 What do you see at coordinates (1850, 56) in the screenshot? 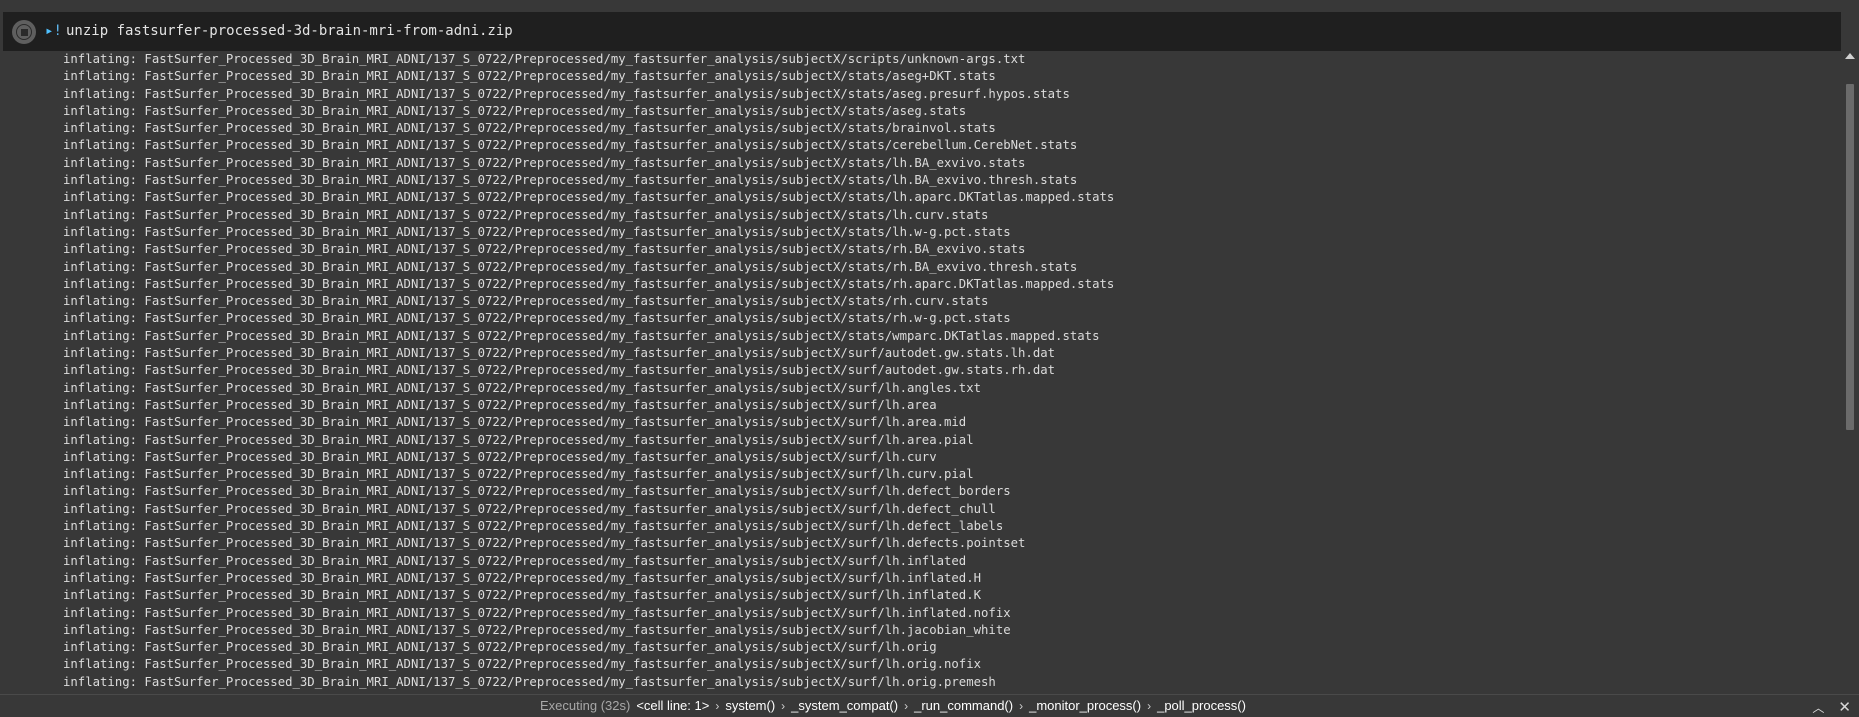
I see `scroll-up-arrow-icon` at bounding box center [1850, 56].